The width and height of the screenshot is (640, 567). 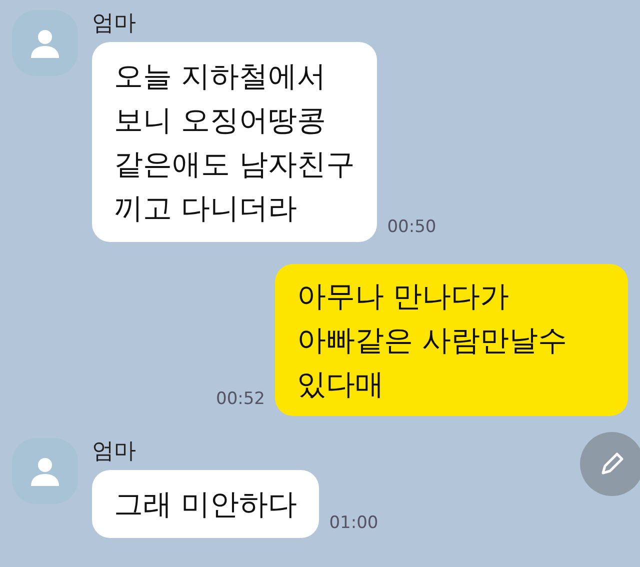 I want to click on message-time: 00:52, so click(x=240, y=399).